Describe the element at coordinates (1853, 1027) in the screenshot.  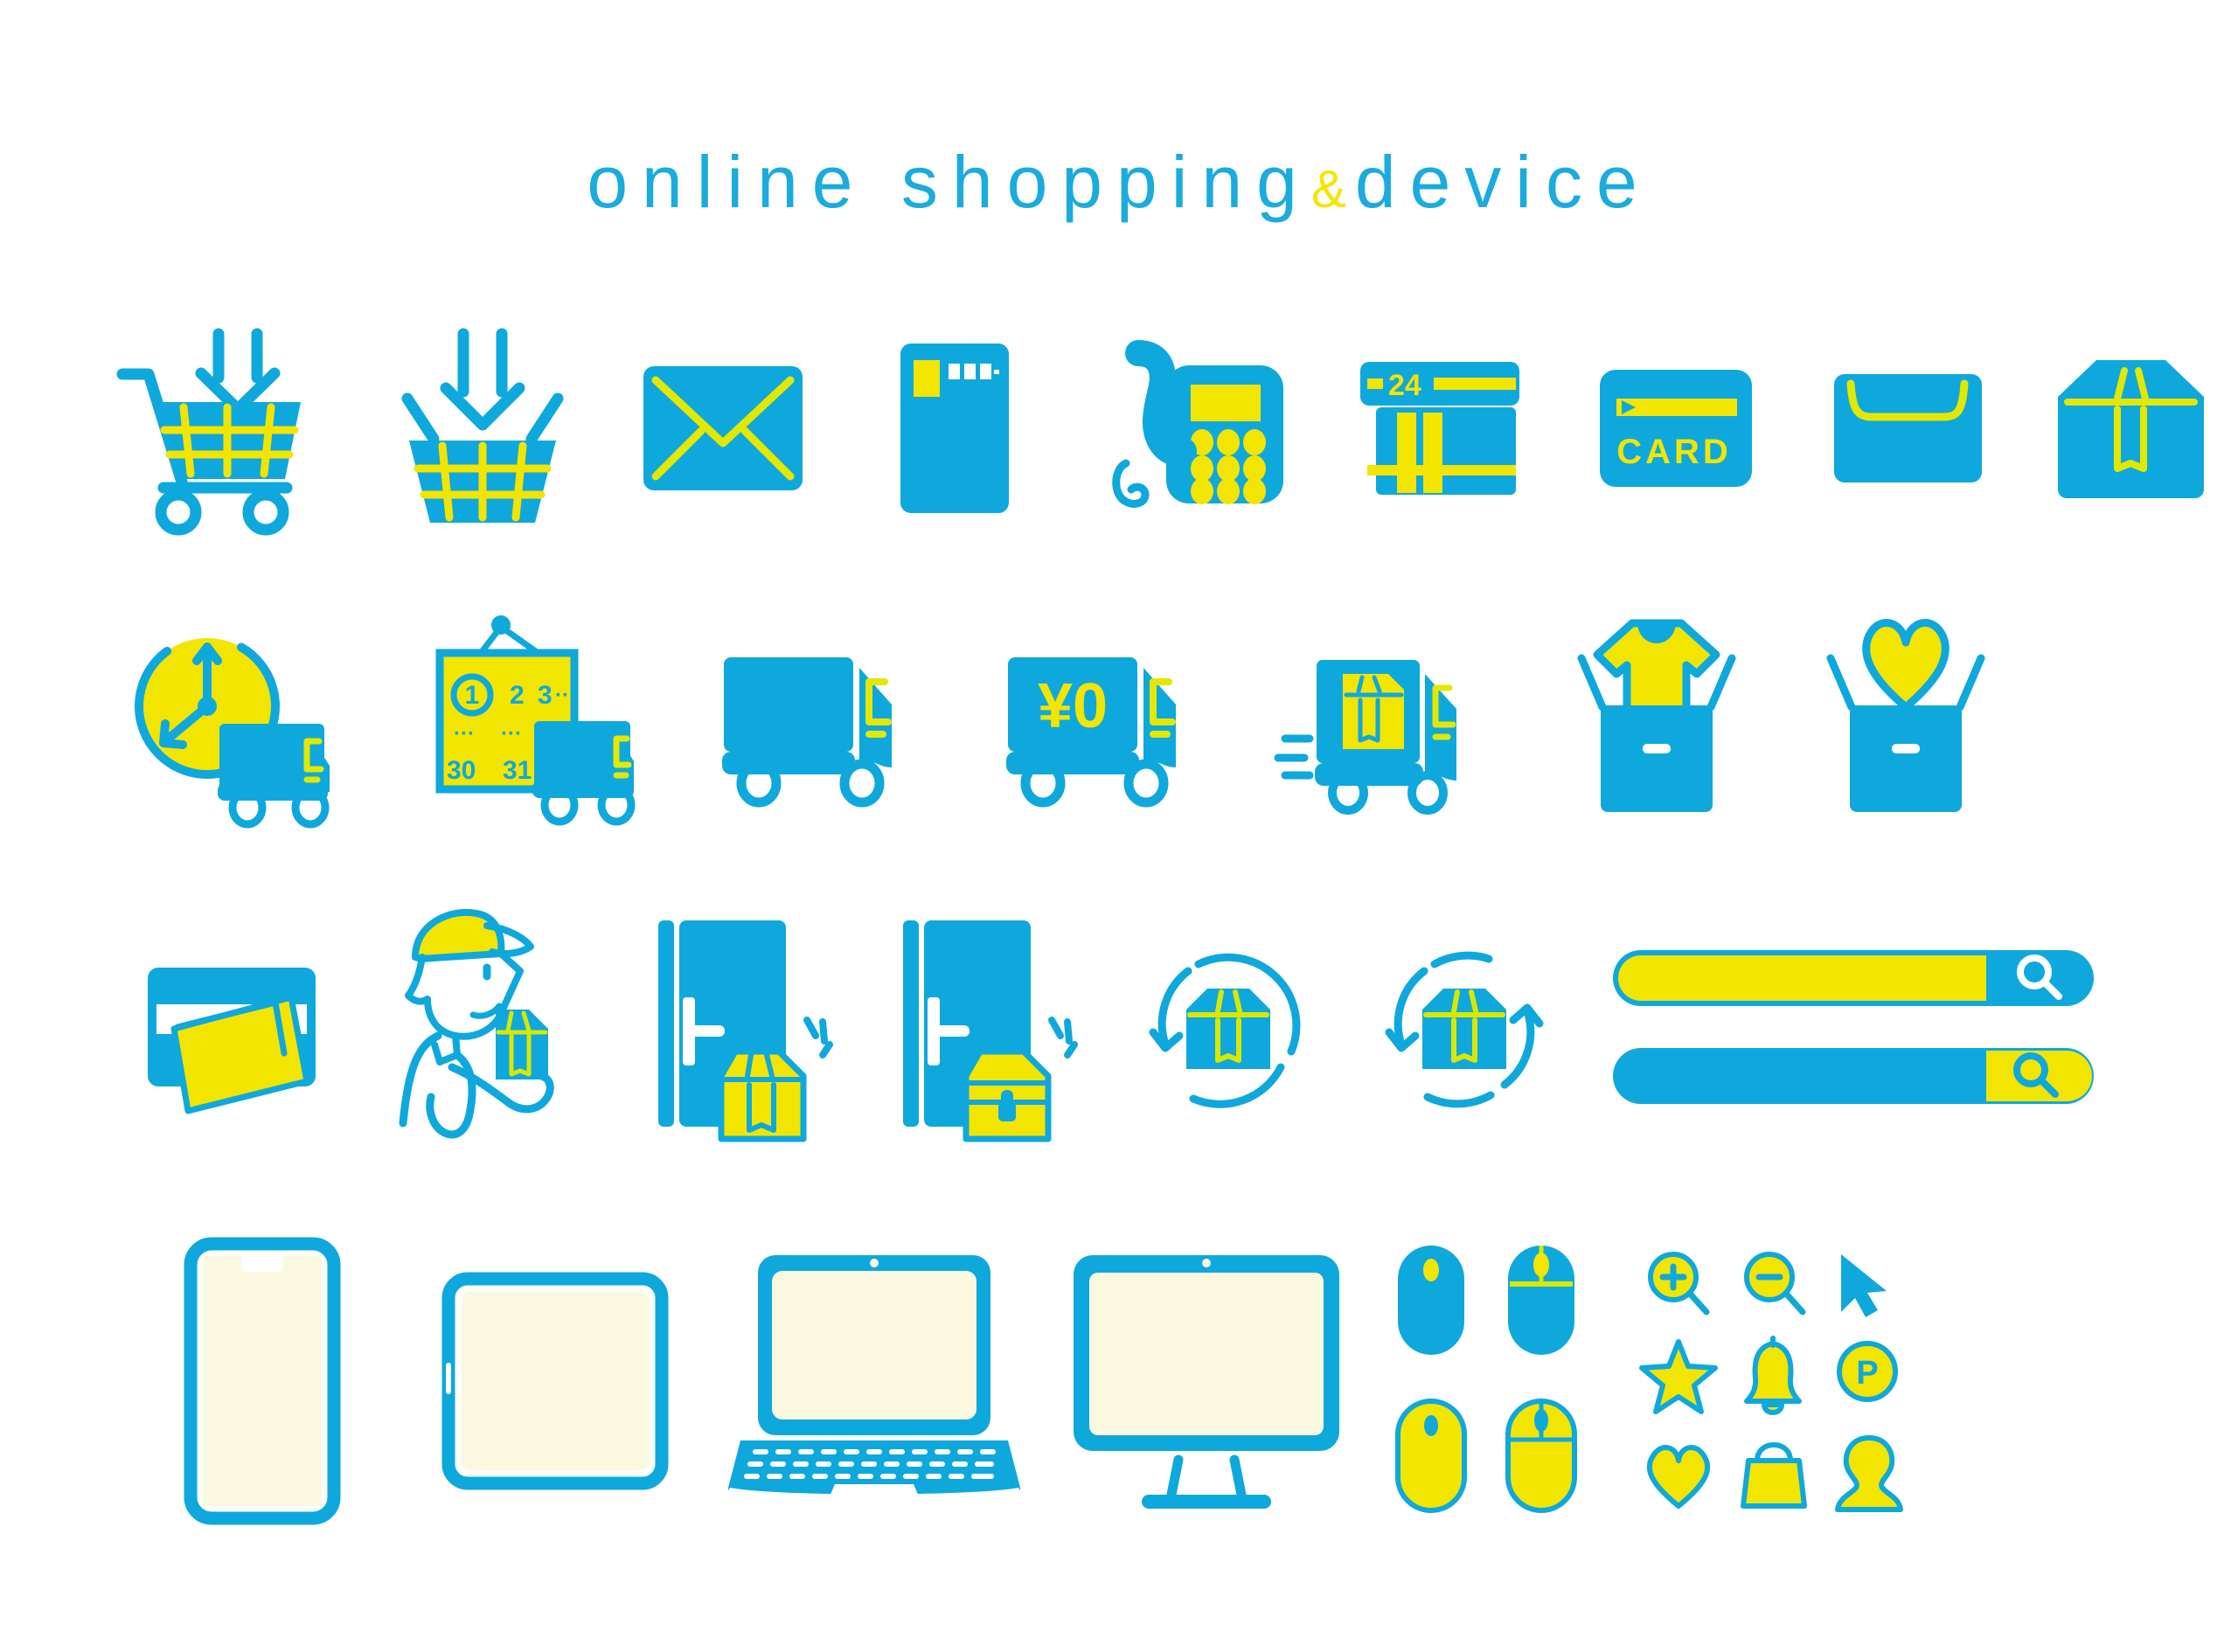
I see `search-bars-group` at that location.